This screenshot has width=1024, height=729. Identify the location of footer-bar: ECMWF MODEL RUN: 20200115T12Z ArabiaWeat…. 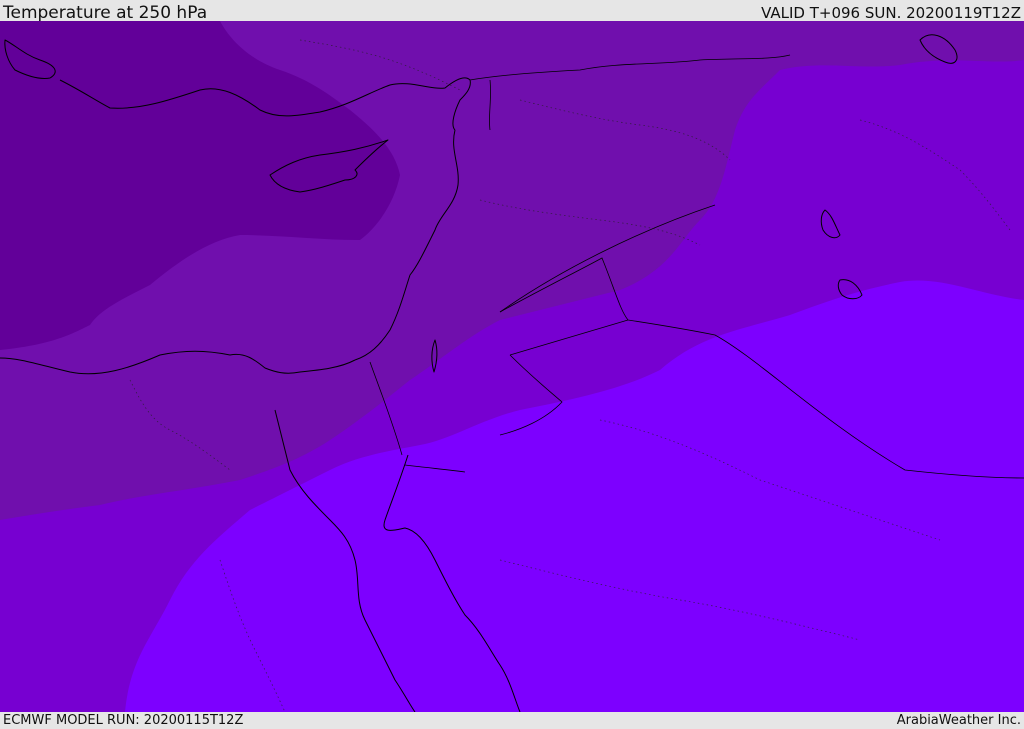
(512, 720).